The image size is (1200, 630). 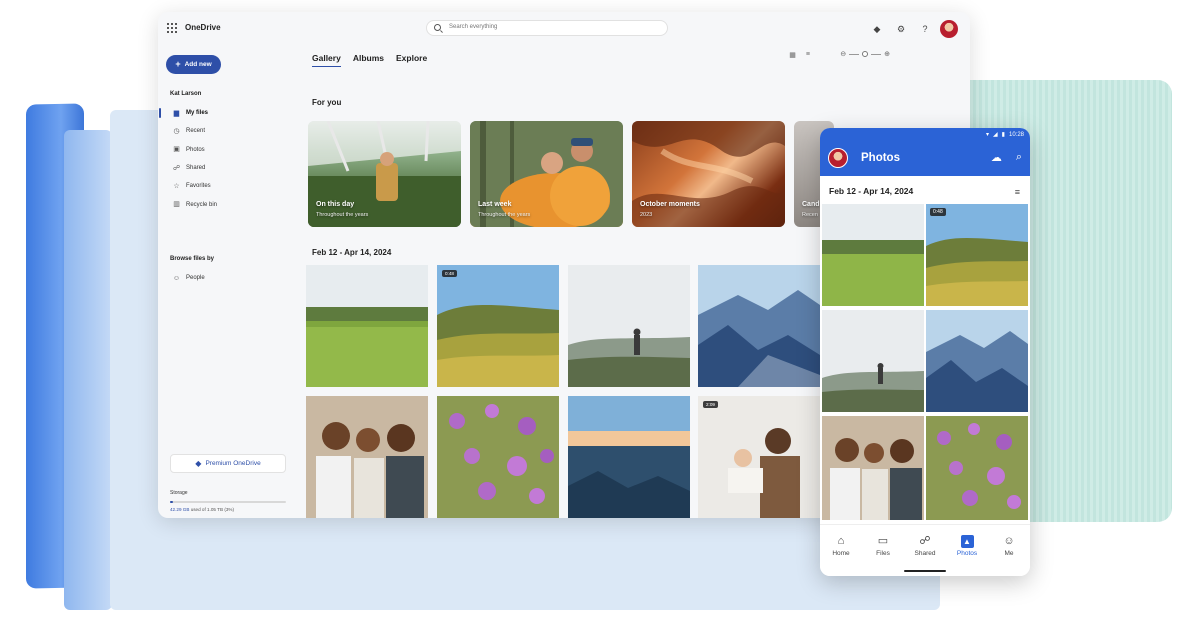 I want to click on sunset-valley-image, so click(x=629, y=457).